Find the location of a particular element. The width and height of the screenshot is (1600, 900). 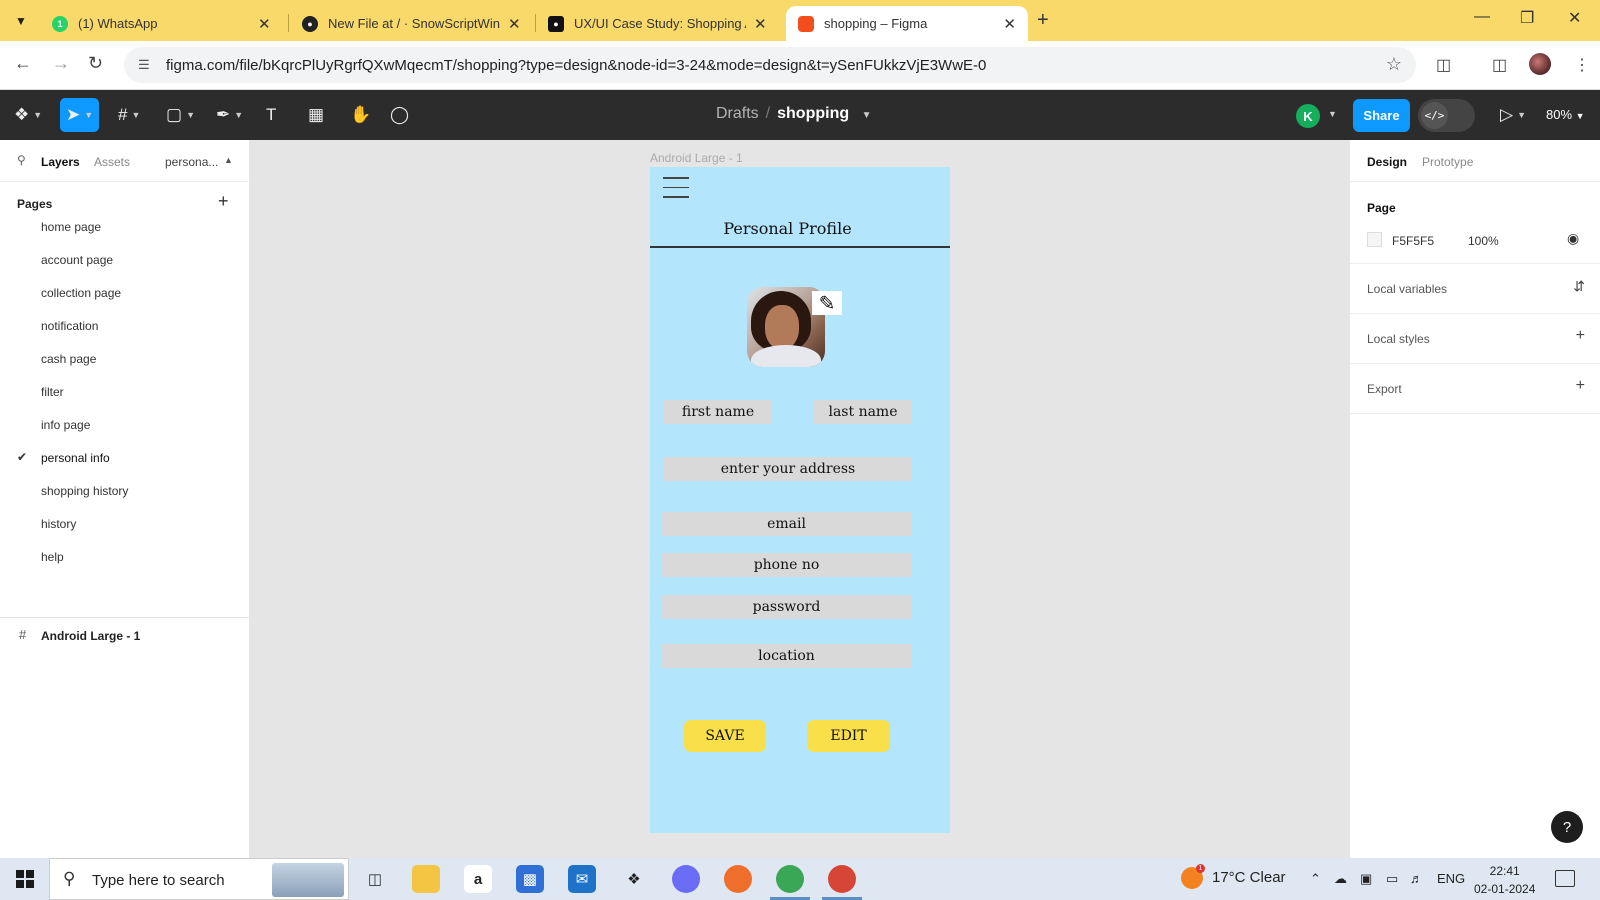

figma-menu-icon: ❖ ▼ is located at coordinates (28, 115).